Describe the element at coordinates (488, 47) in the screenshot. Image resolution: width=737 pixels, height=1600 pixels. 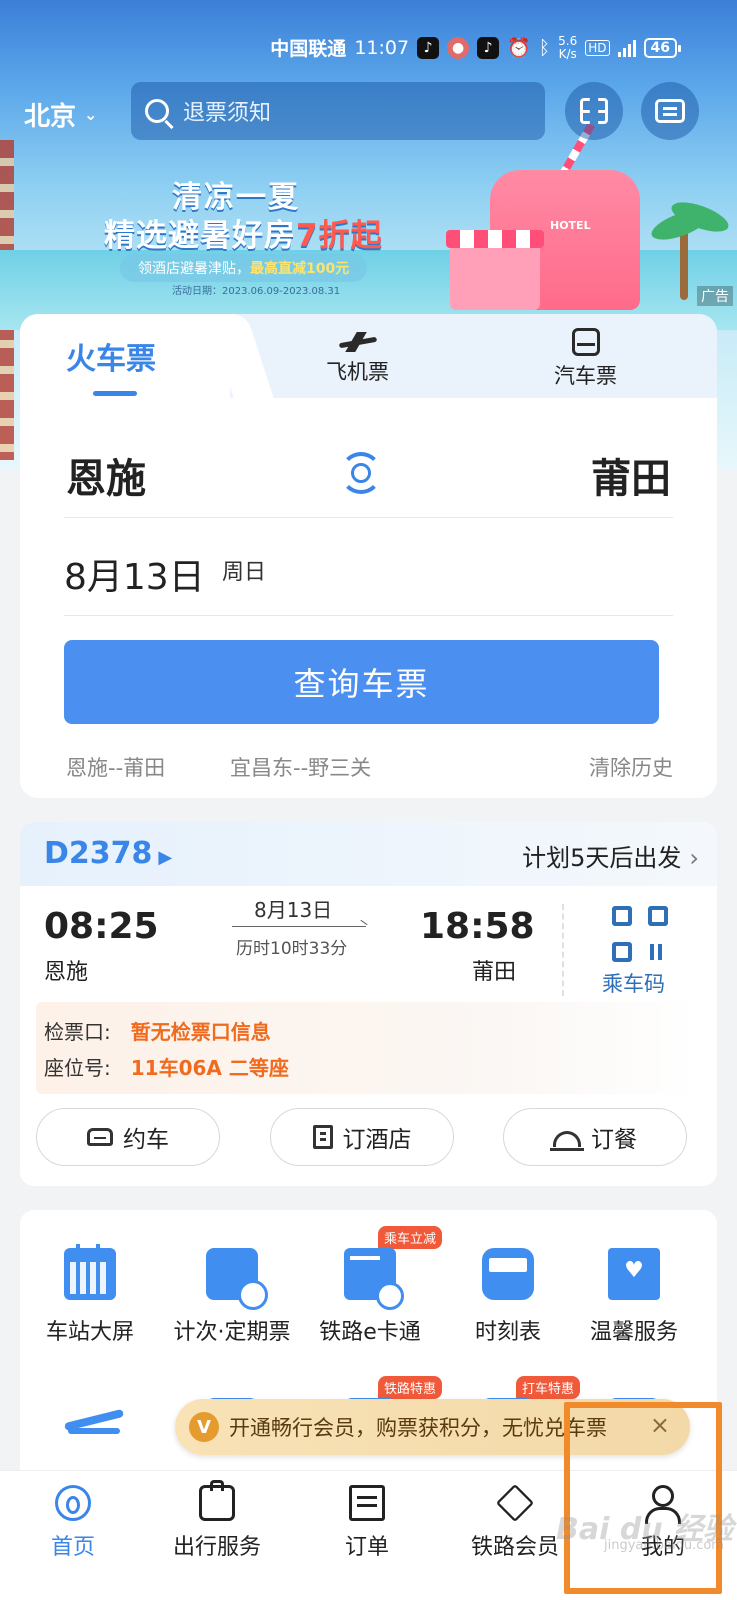
I see `tiktok-icon-2: ♪` at that location.